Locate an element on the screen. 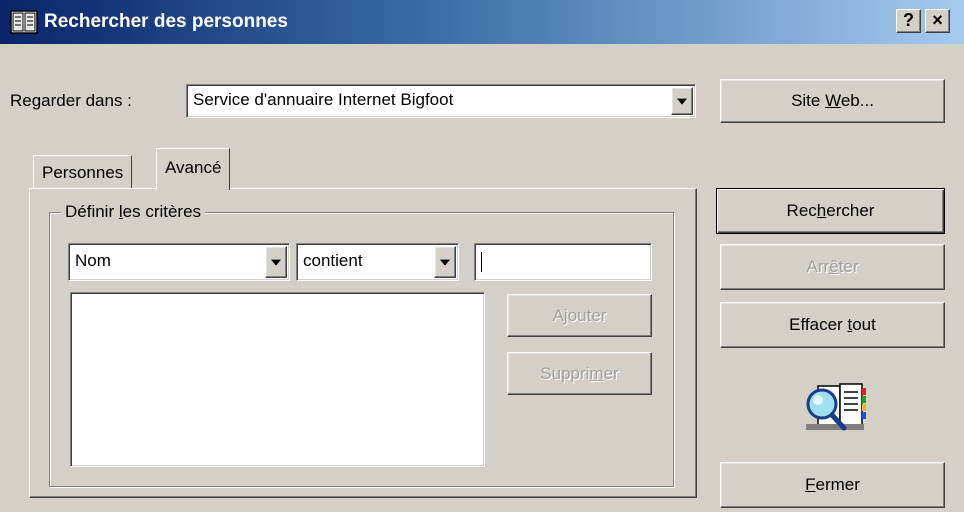 Image resolution: width=964 pixels, height=512 pixels. add-criteria-button: Ajouter is located at coordinates (579, 315).